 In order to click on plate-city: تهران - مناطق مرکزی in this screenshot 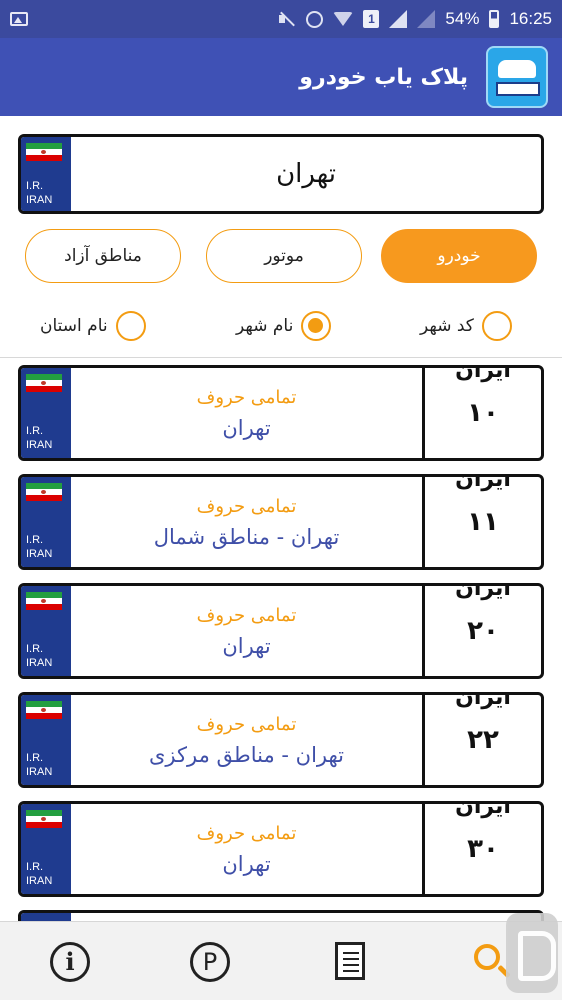, I will do `click(246, 754)`.